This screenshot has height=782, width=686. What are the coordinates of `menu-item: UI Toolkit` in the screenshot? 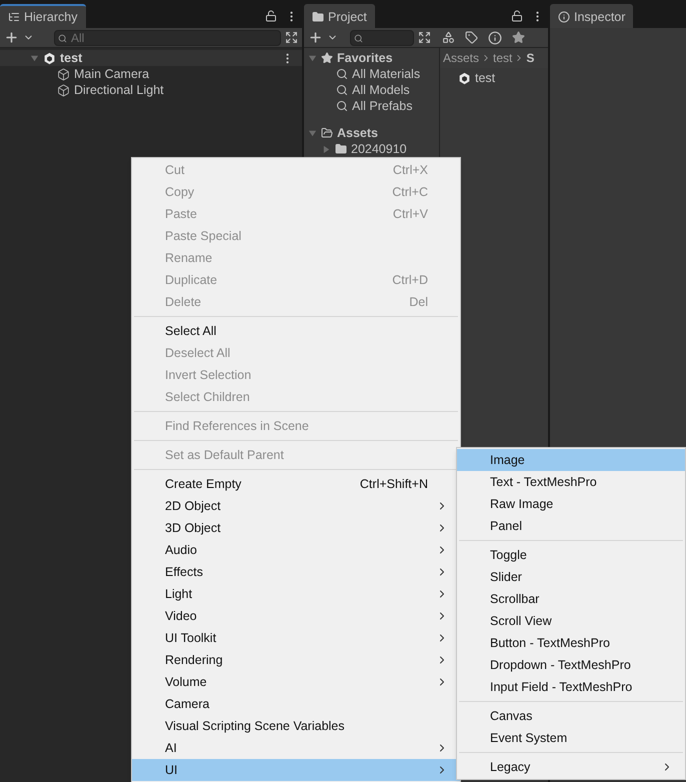 It's located at (296, 638).